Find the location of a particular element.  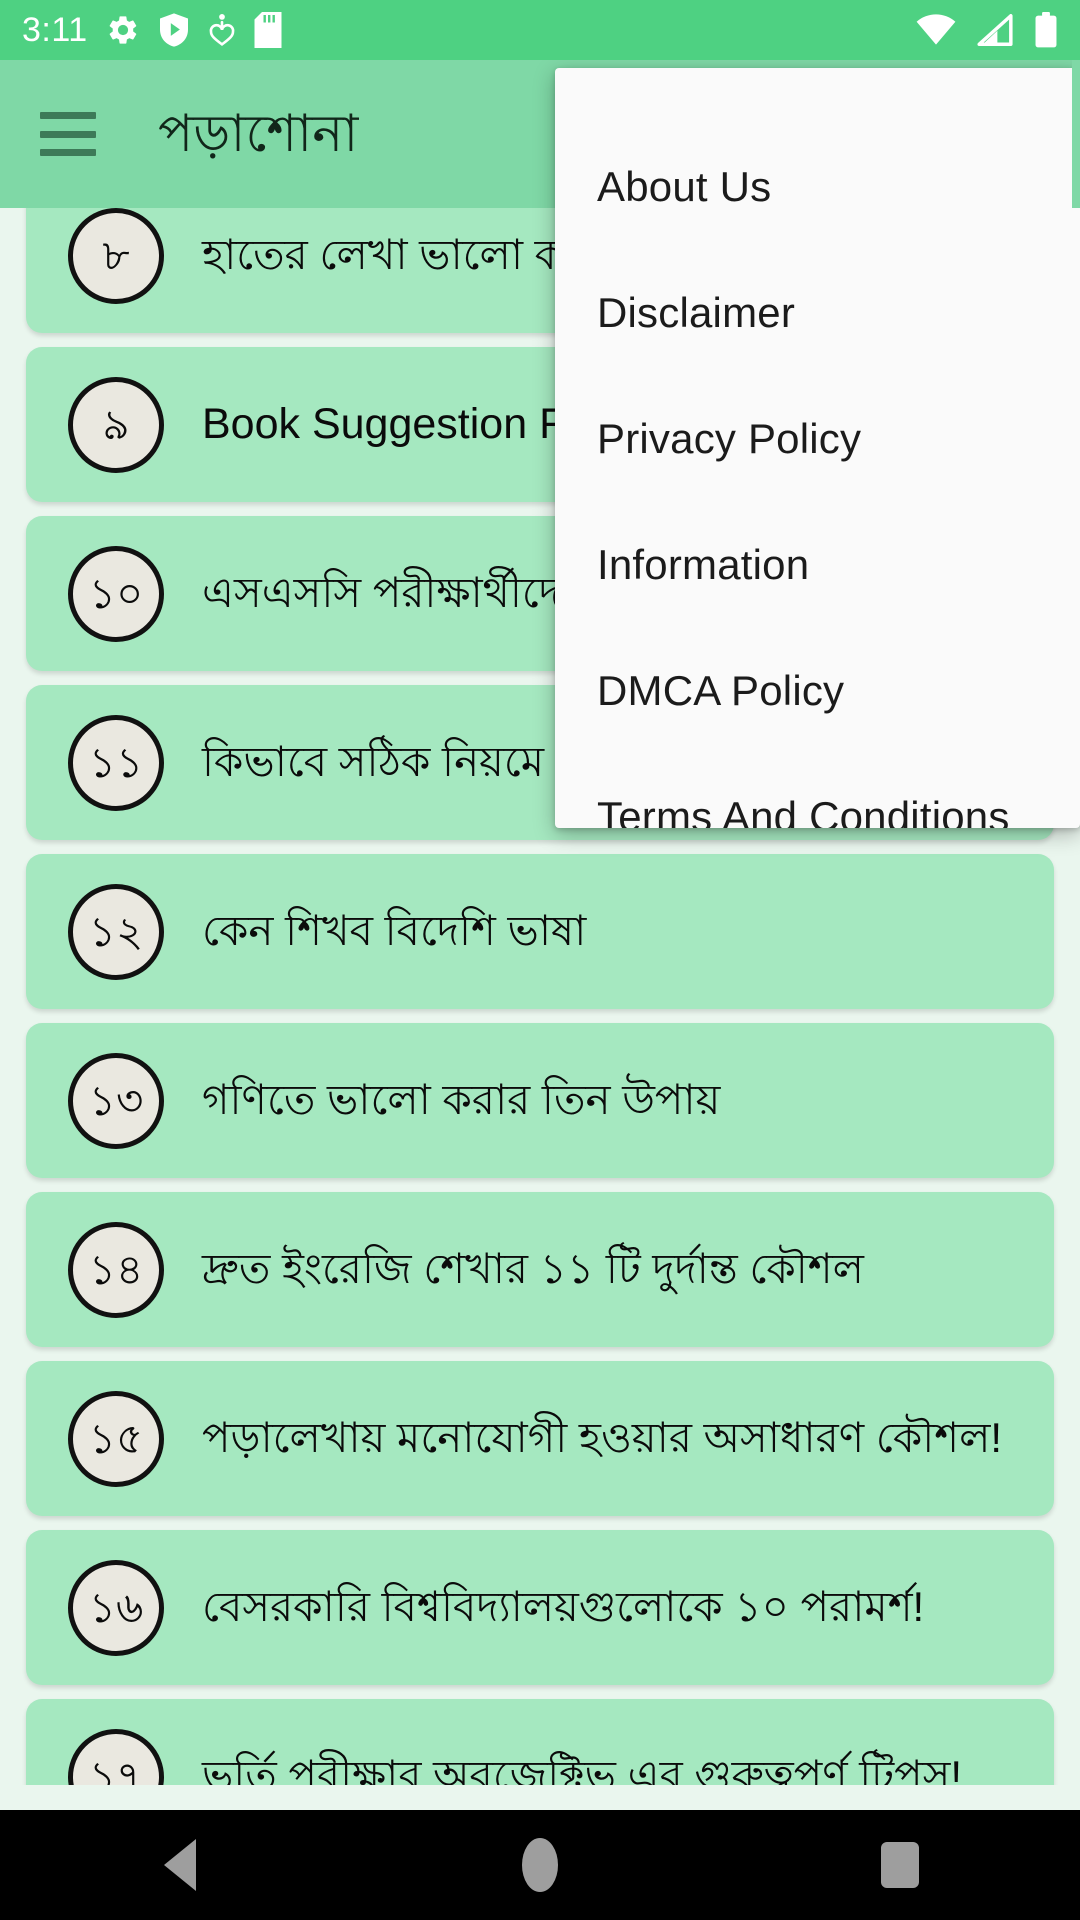

heart-pulse-icon is located at coordinates (221, 30).